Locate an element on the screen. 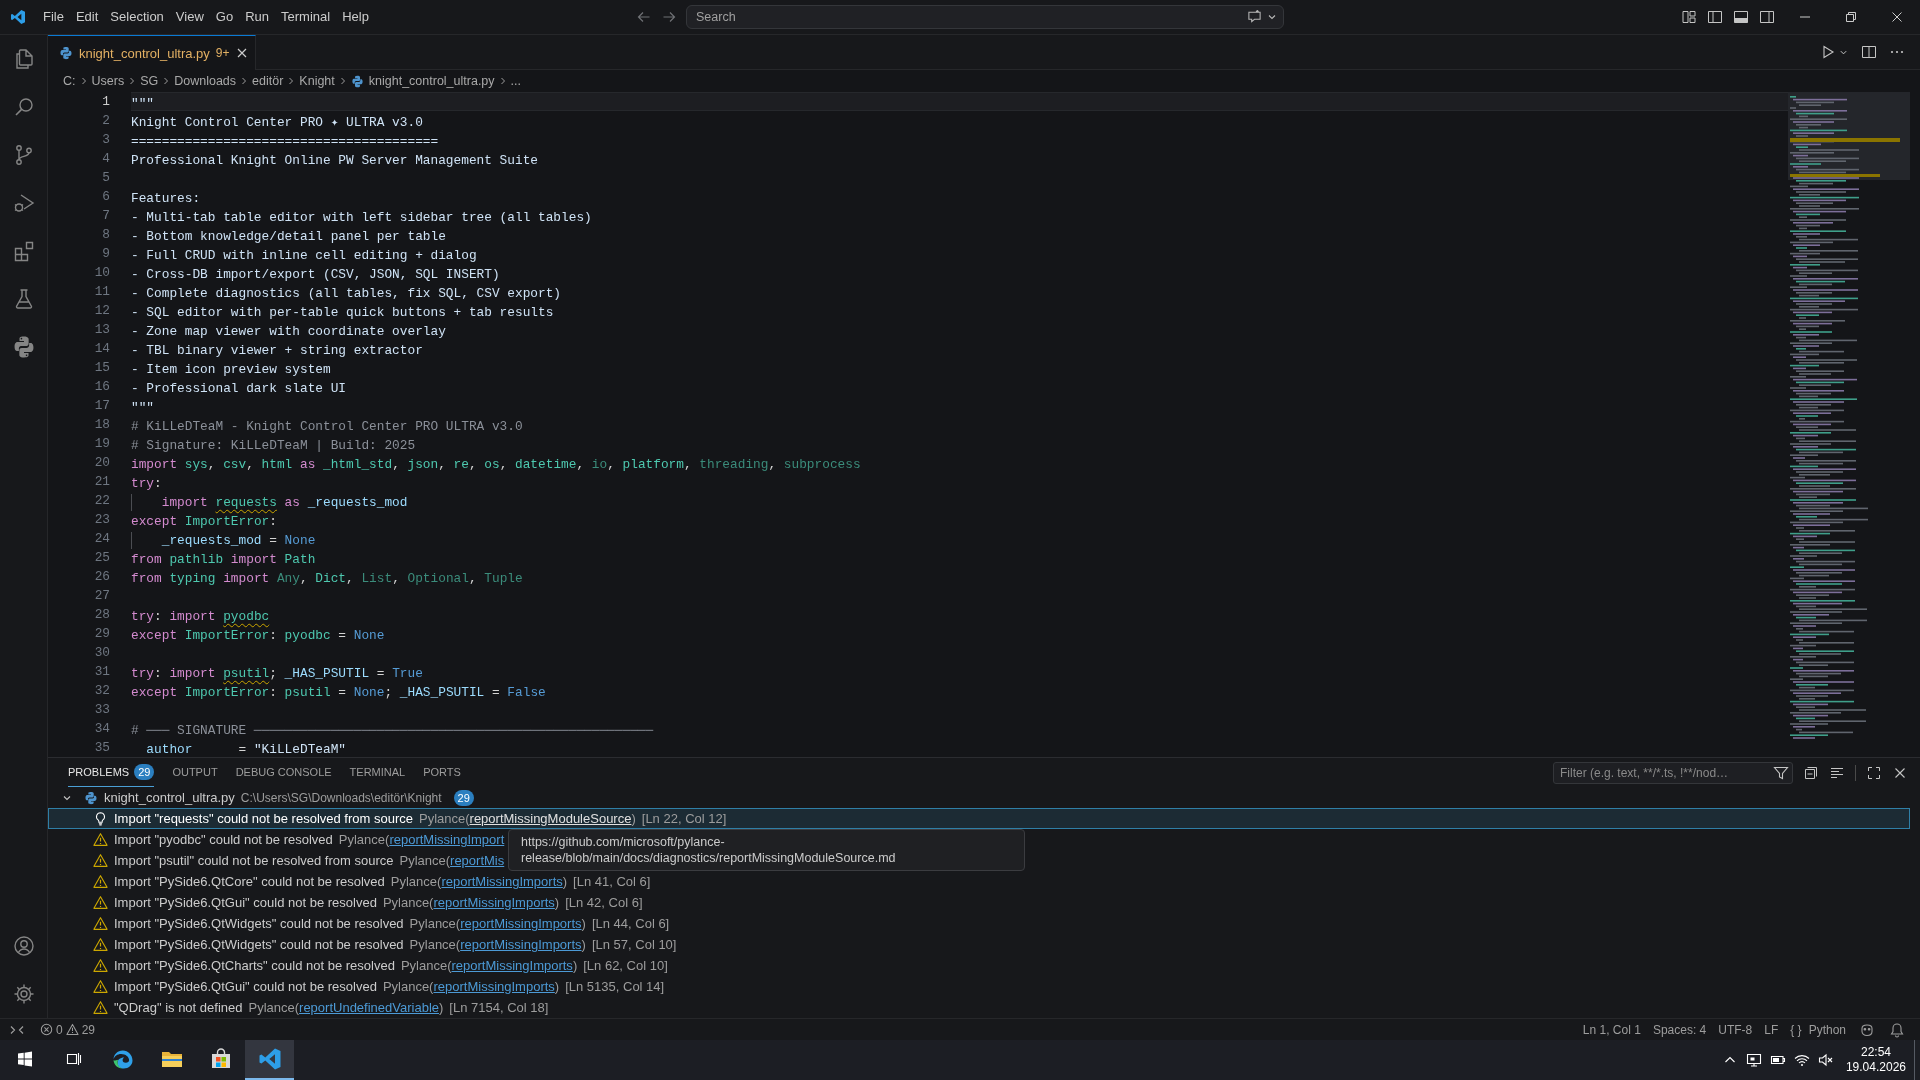 This screenshot has height=1080, width=1920. menu-item: Run is located at coordinates (257, 17).